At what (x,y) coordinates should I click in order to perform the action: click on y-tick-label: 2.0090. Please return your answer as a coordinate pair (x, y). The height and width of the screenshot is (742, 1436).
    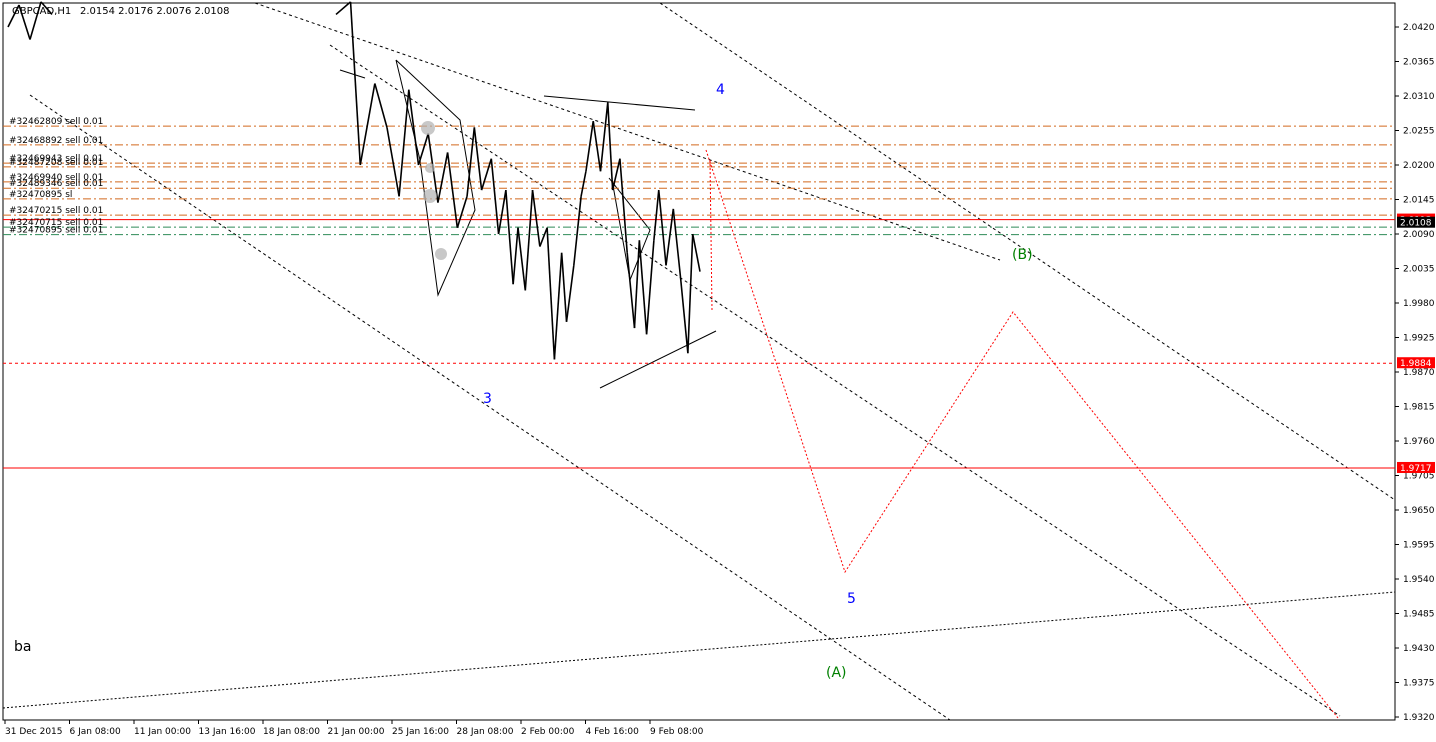
    Looking at the image, I should click on (1419, 235).